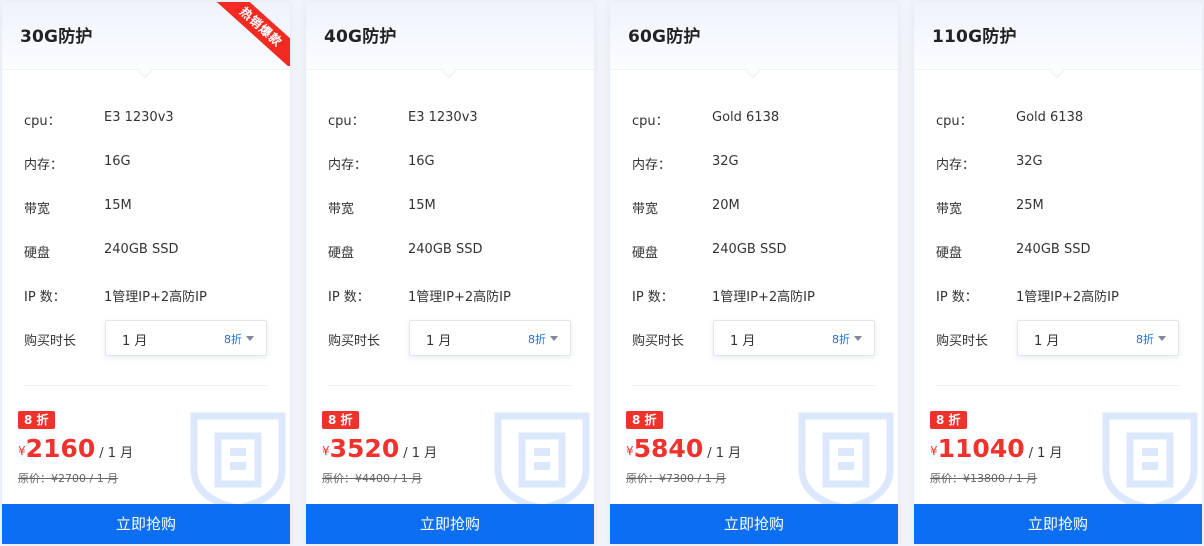 This screenshot has width=1204, height=546. Describe the element at coordinates (60, 448) in the screenshot. I see `price-amount: 2160` at that location.